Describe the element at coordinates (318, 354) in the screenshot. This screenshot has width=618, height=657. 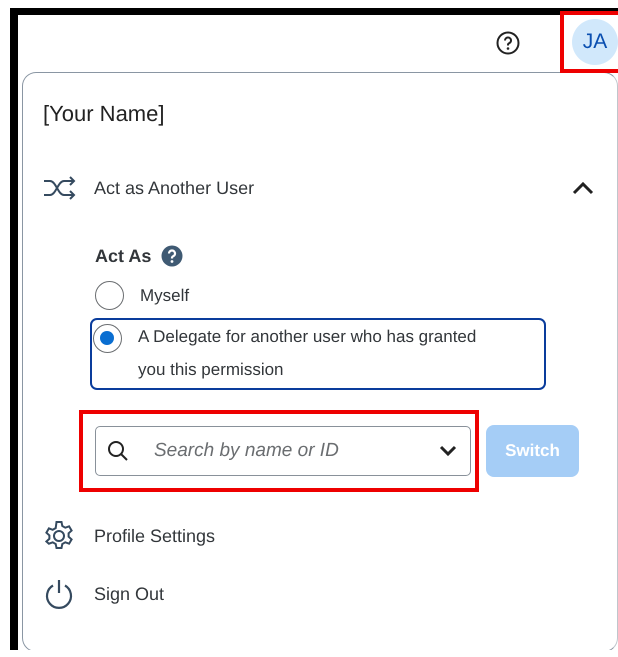
I see `radio-option: A Delegate for another user who has granted you this permission` at that location.